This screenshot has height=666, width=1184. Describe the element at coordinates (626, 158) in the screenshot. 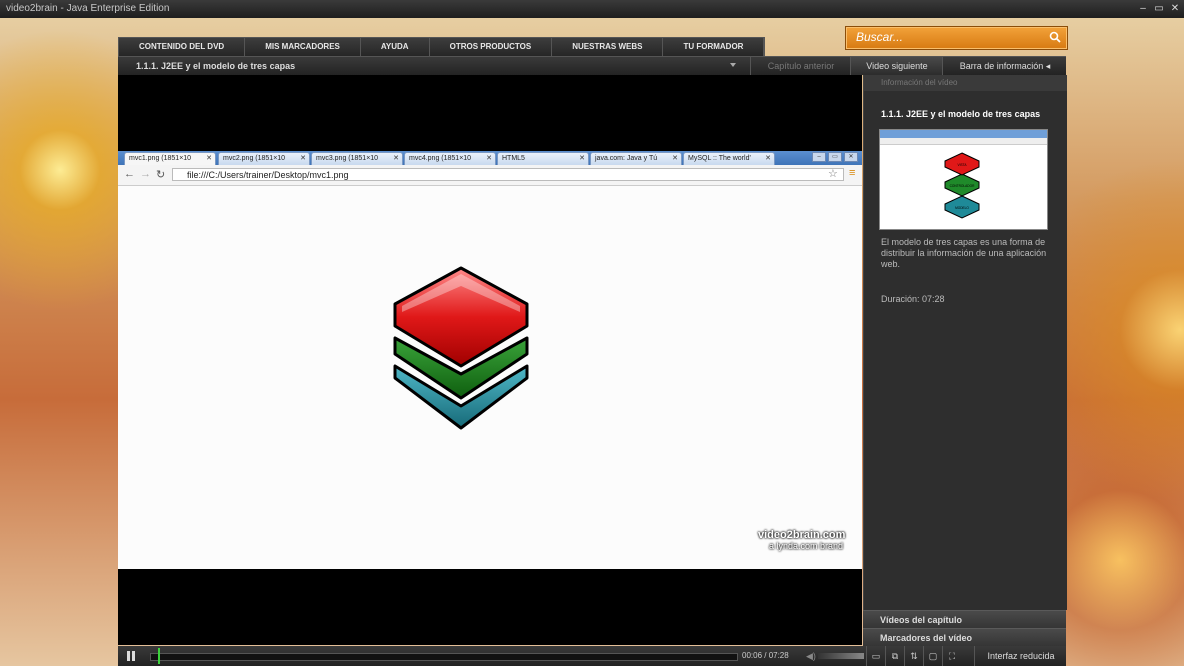

I see `tab-label: java.com: Java y Tú` at that location.